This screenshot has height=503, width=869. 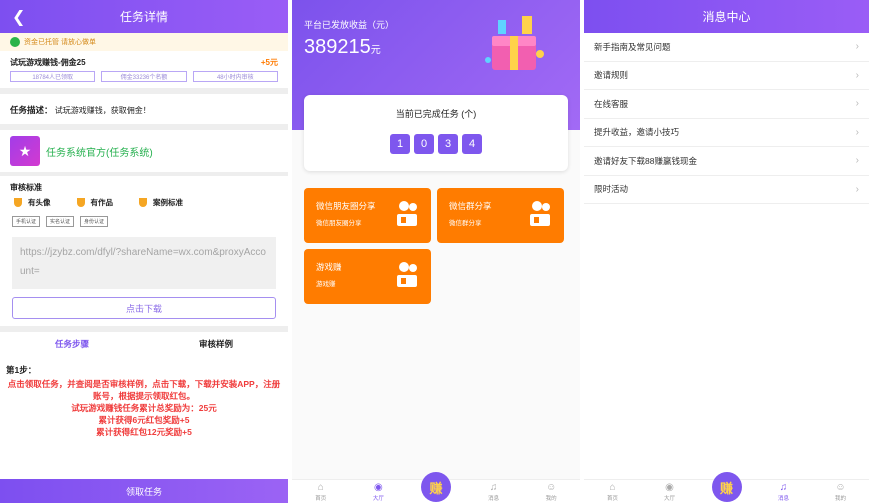 What do you see at coordinates (15, 42) in the screenshot?
I see `shield-check-icon` at bounding box center [15, 42].